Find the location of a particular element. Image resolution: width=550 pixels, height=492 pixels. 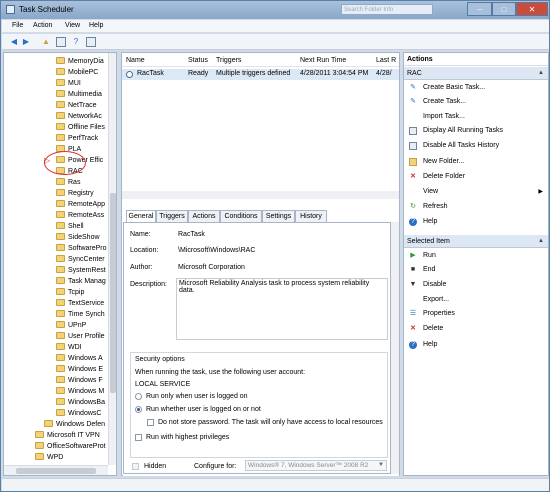

tree-folder-item: Windows M is located at coordinates (80, 392).